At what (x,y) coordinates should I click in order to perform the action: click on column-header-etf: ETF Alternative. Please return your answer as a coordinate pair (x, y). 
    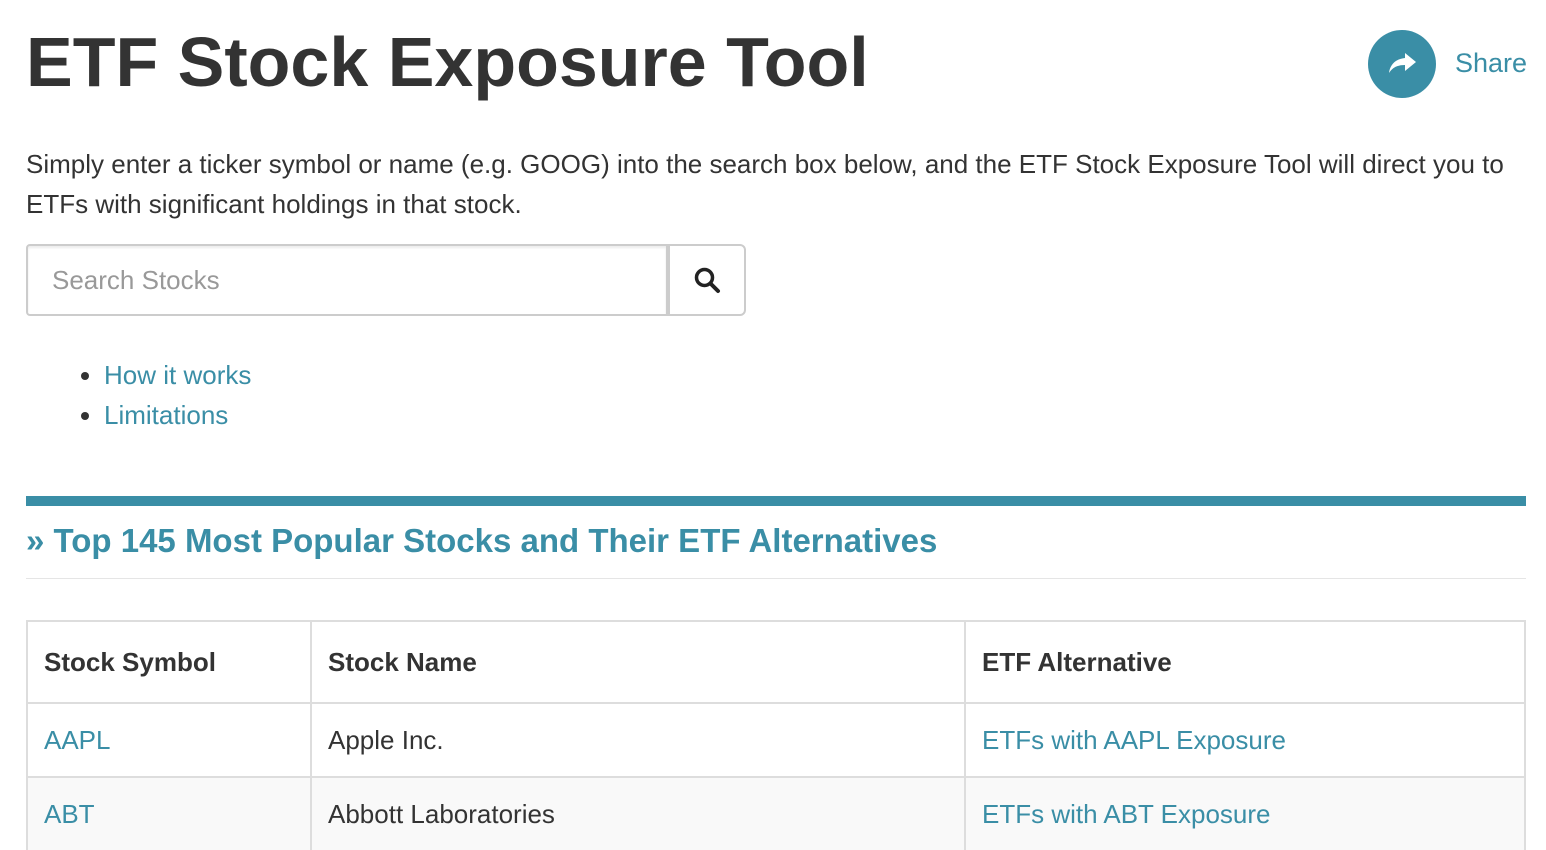
    Looking at the image, I should click on (1244, 663).